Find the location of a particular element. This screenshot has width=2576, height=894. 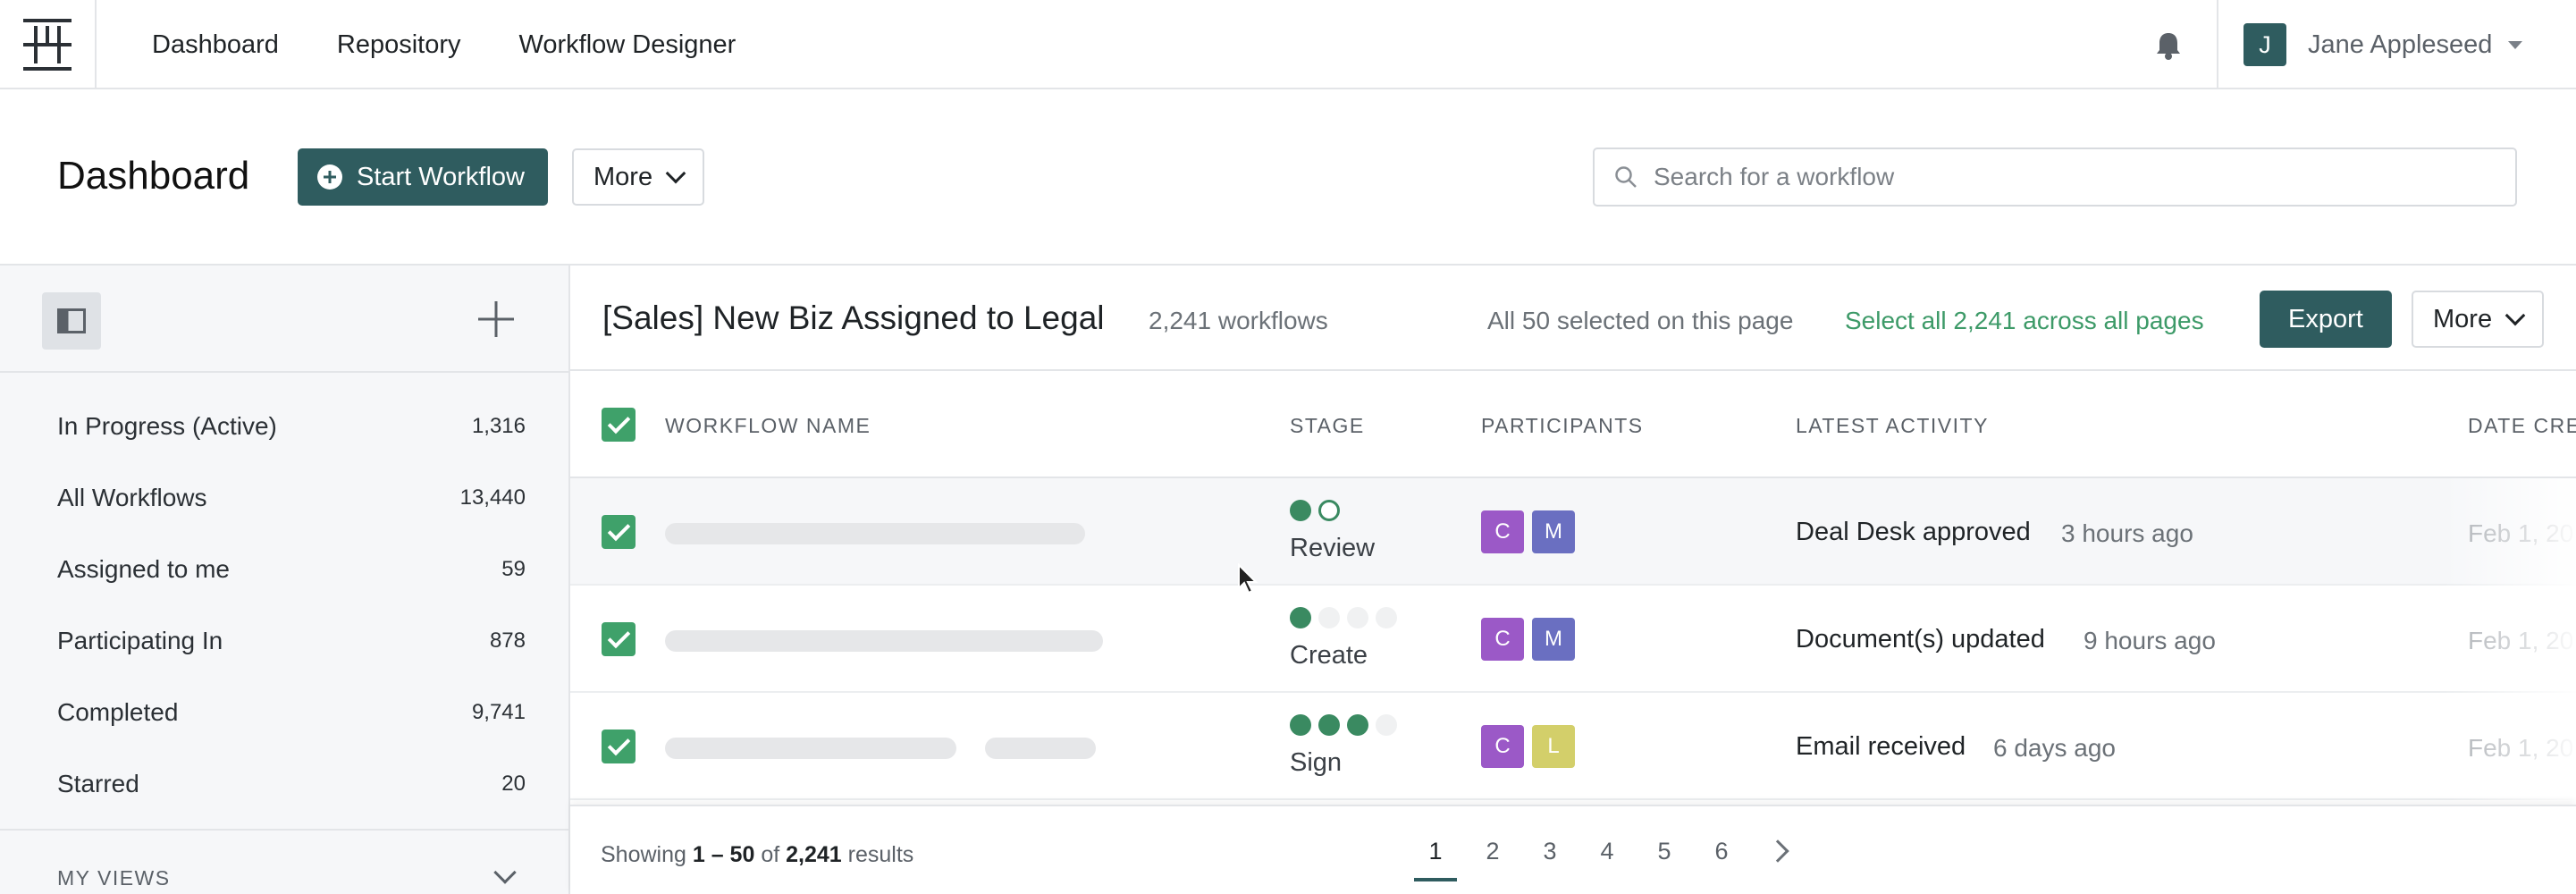

view-workflow-count: 2,241 workflows is located at coordinates (1239, 320).